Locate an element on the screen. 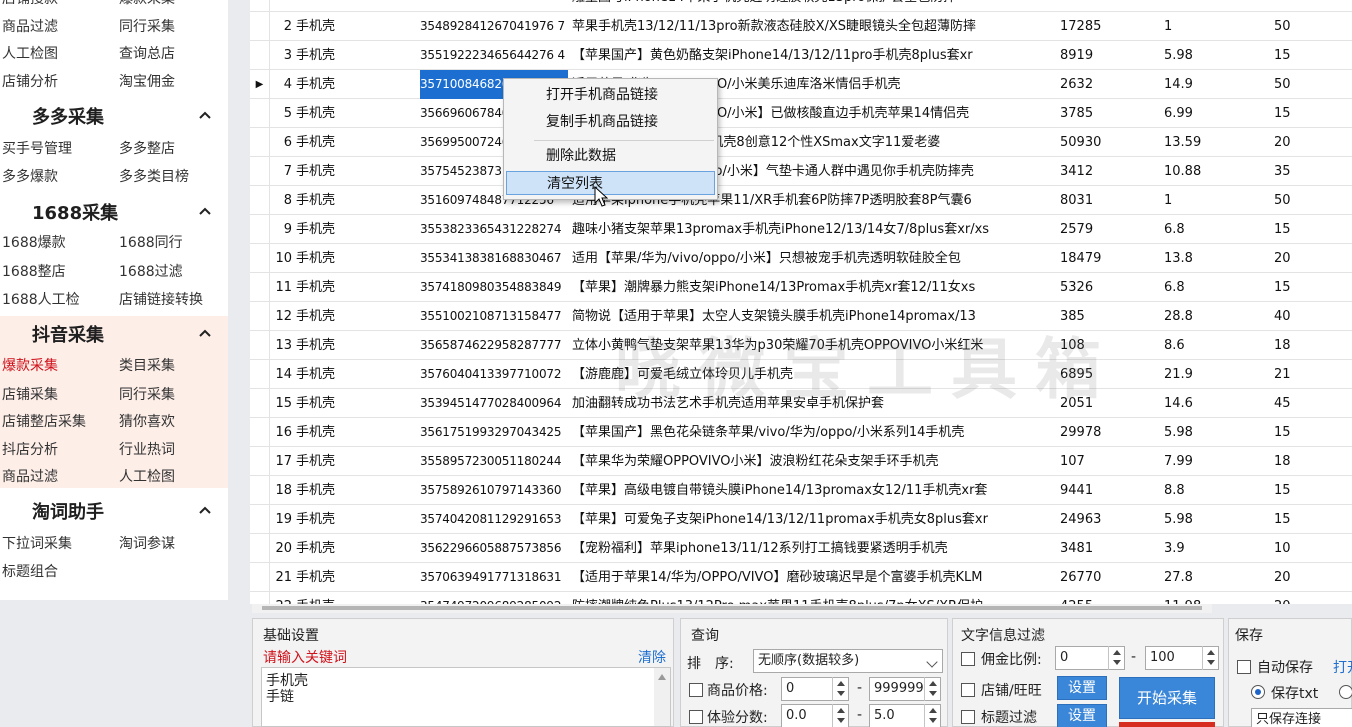 The image size is (1352, 727). sidebar-item: 店铺整店采集 is located at coordinates (44, 422).